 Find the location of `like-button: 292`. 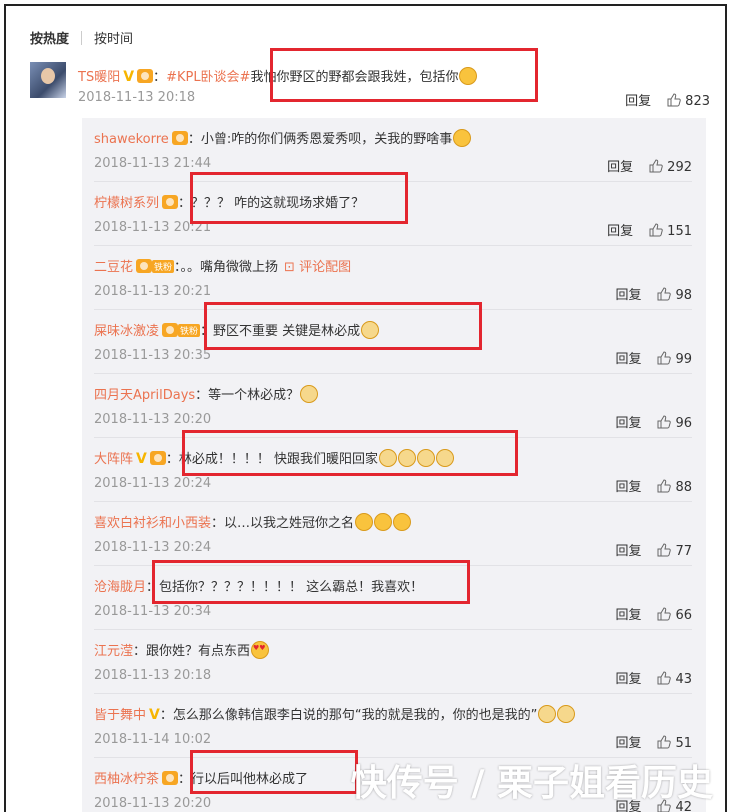

like-button: 292 is located at coordinates (670, 167).